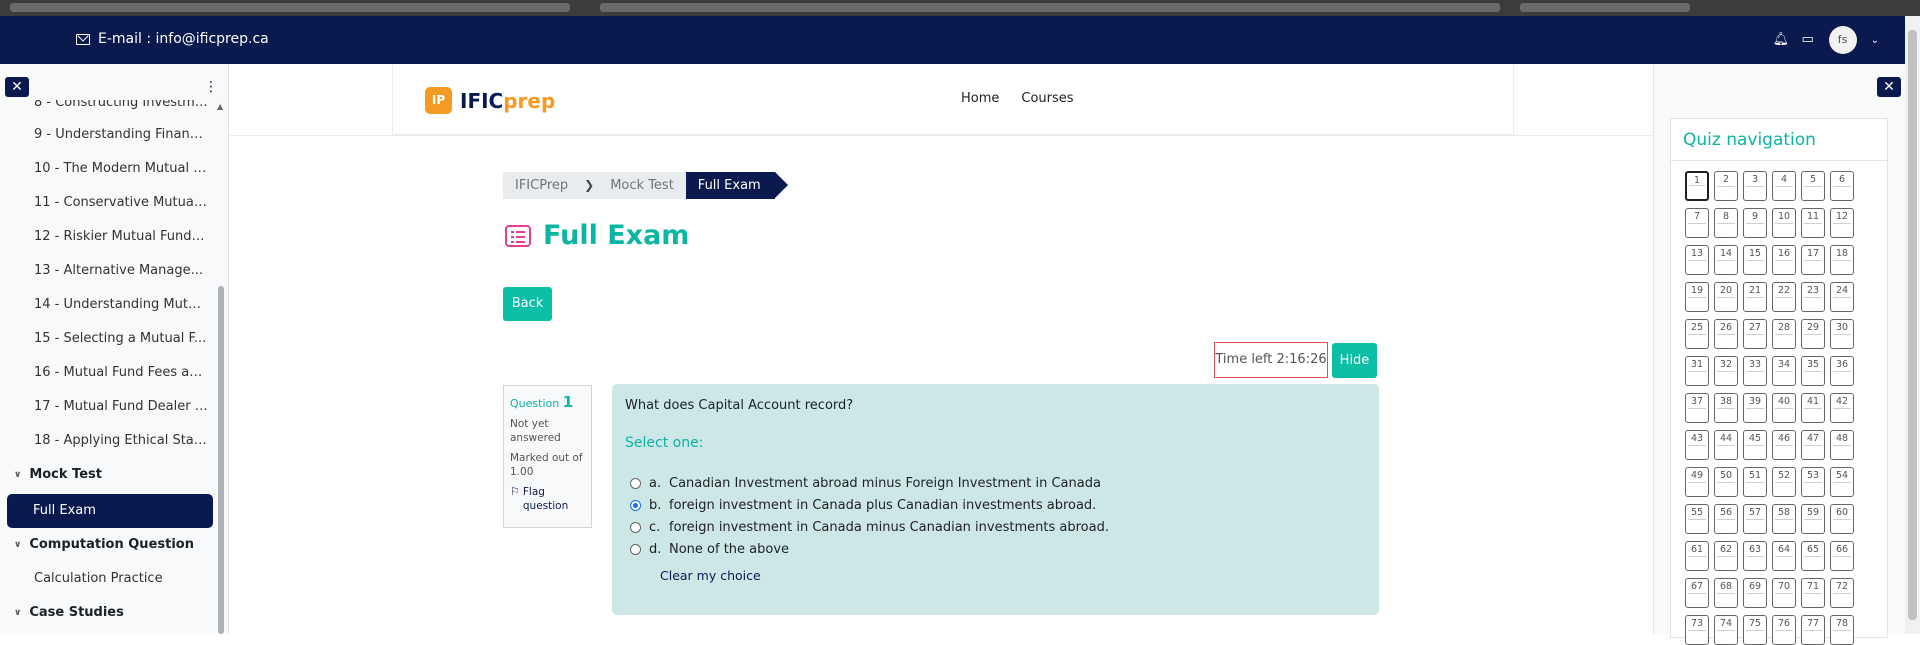  What do you see at coordinates (1842, 630) in the screenshot?
I see `quiz-nav-button-78: 78` at bounding box center [1842, 630].